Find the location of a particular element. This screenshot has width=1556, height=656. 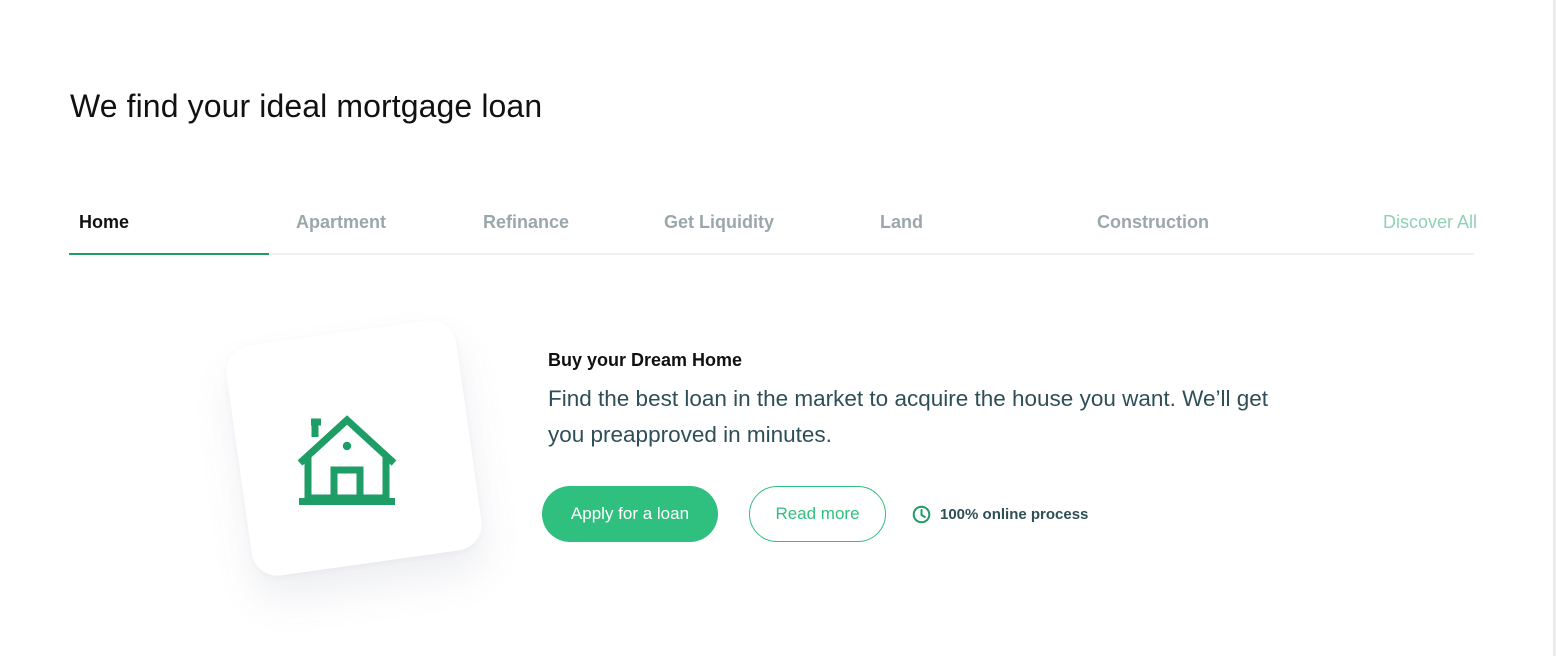

online-process-badge: 100% online process is located at coordinates (1000, 514).